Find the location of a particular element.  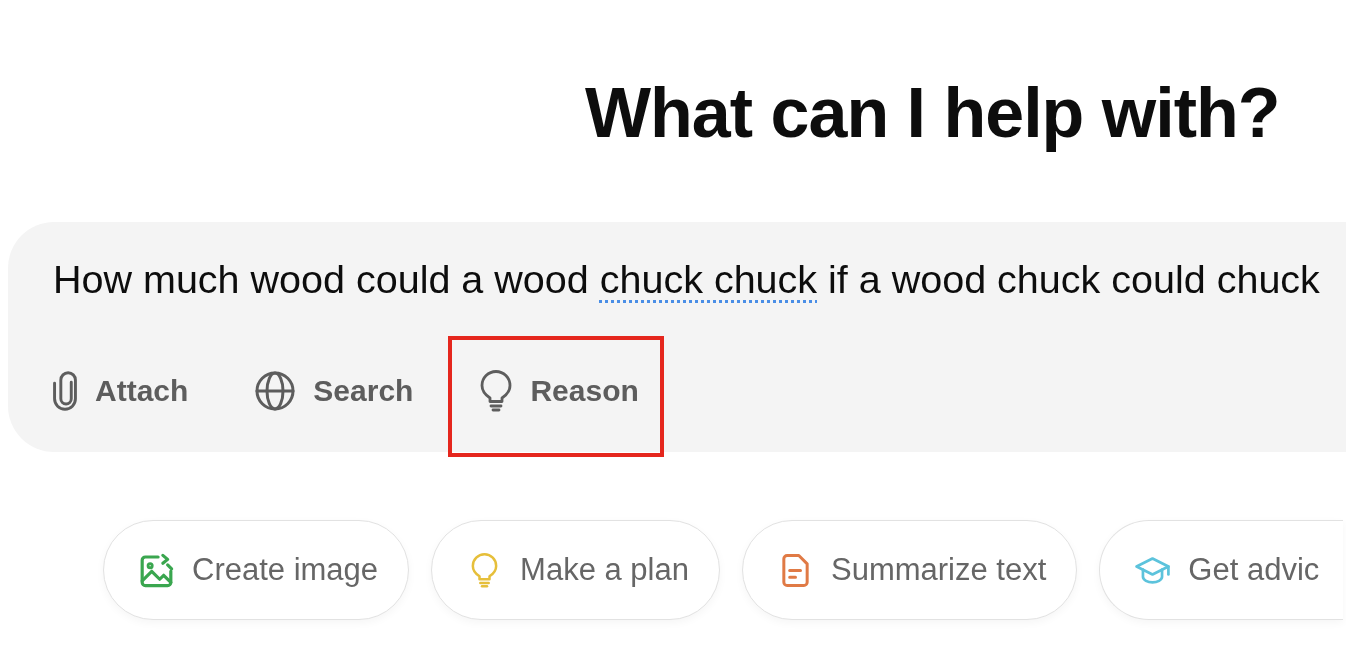

suggestion-chip: Get advic is located at coordinates (1221, 570).